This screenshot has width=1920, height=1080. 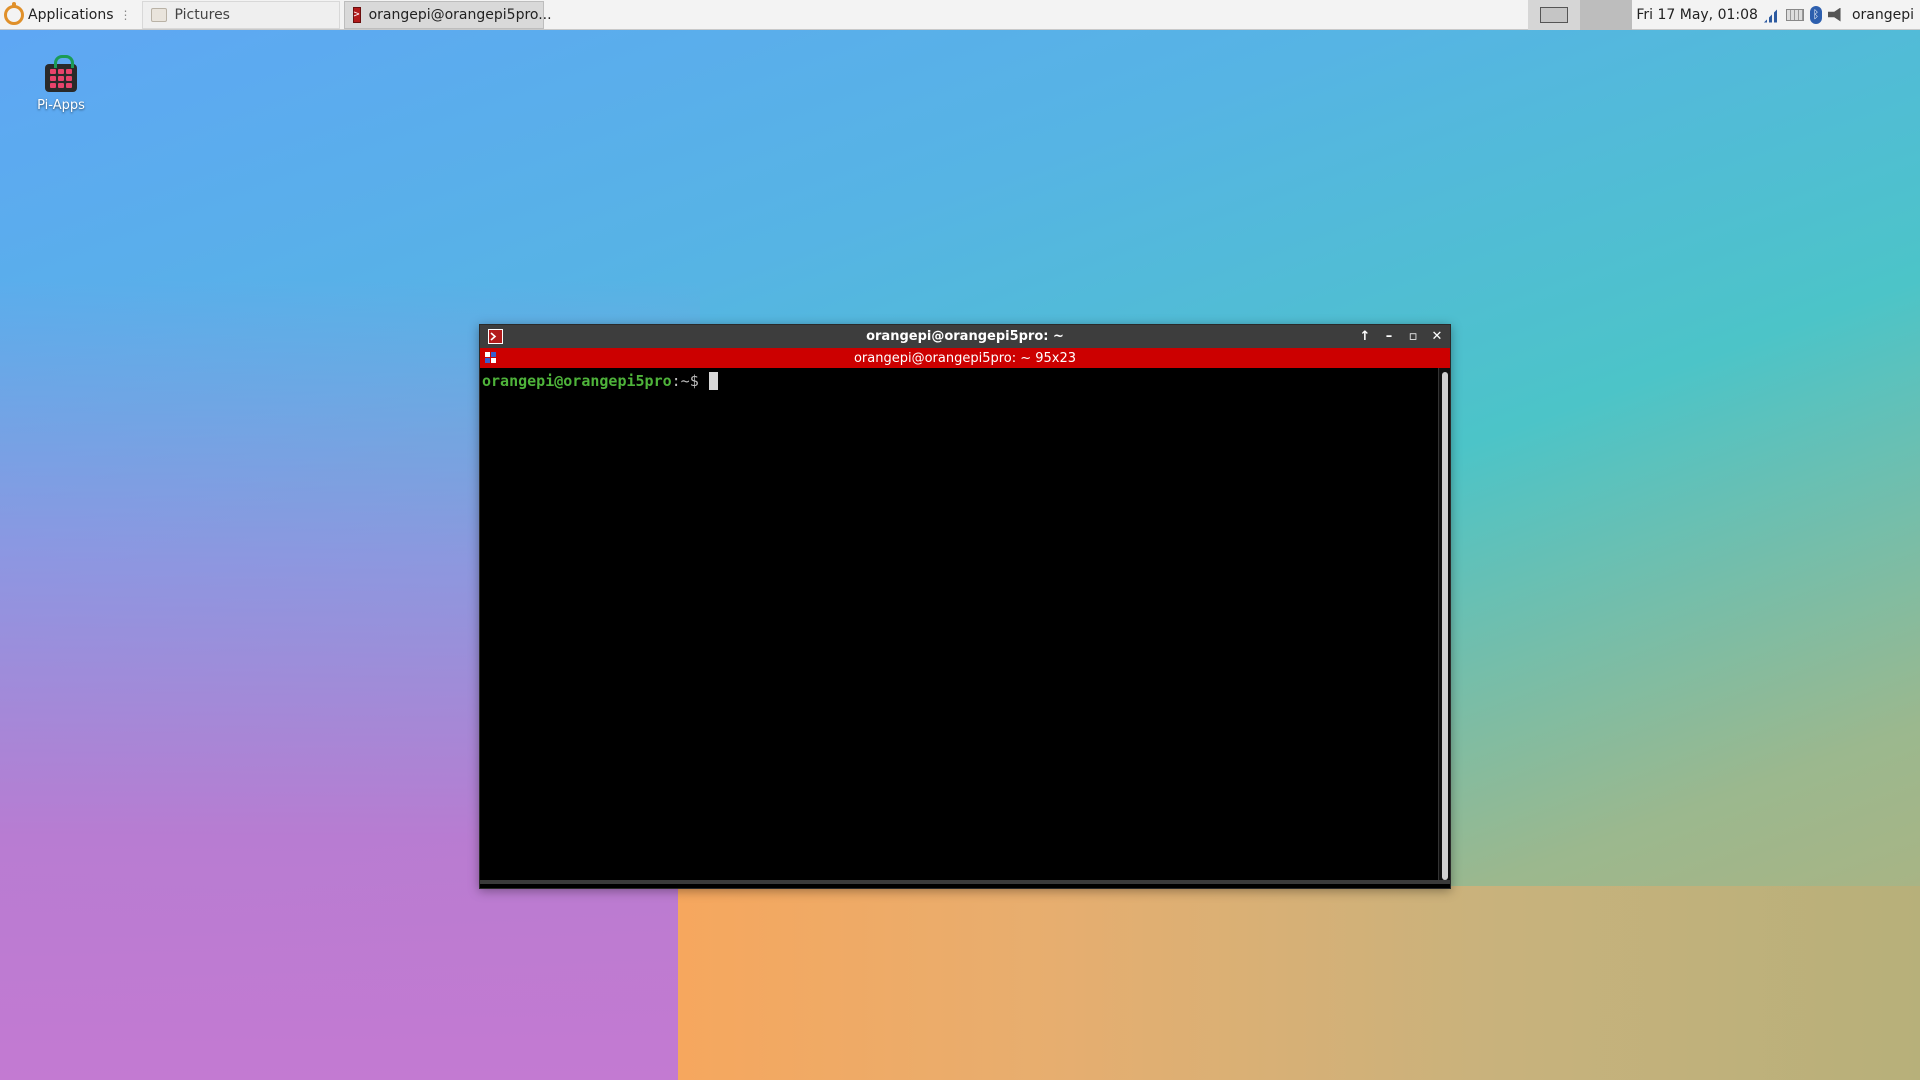 I want to click on tab-split-icon, so click(x=491, y=358).